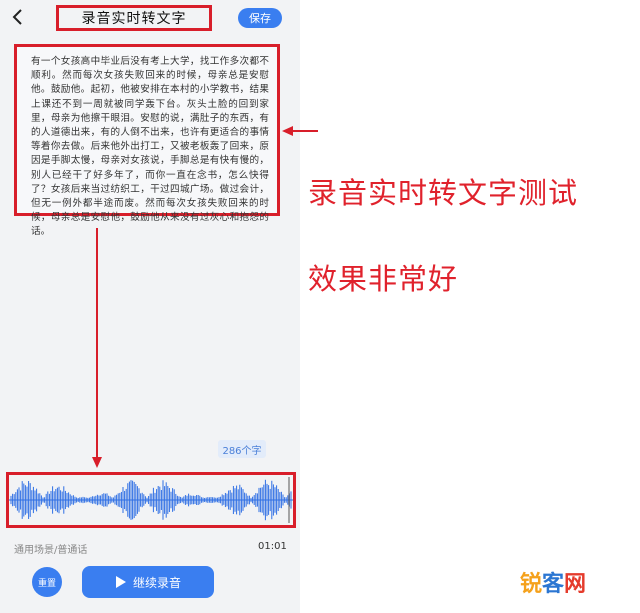 The image size is (640, 613). What do you see at coordinates (383, 279) in the screenshot?
I see `annotation-result: 效果非常好` at bounding box center [383, 279].